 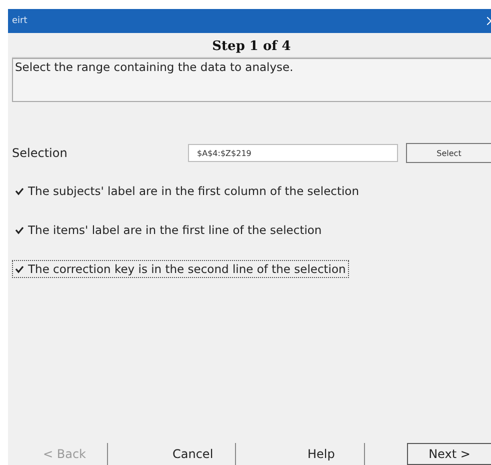 I want to click on option-label: The correction key is in the second line of the selection, so click(x=187, y=269).